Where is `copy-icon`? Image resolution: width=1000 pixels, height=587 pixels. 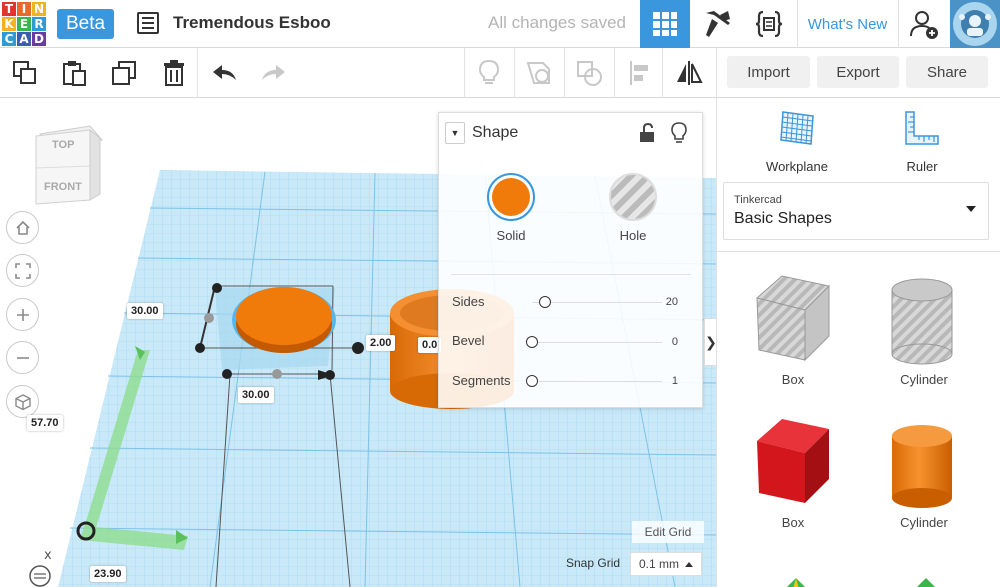 copy-icon is located at coordinates (24, 72).